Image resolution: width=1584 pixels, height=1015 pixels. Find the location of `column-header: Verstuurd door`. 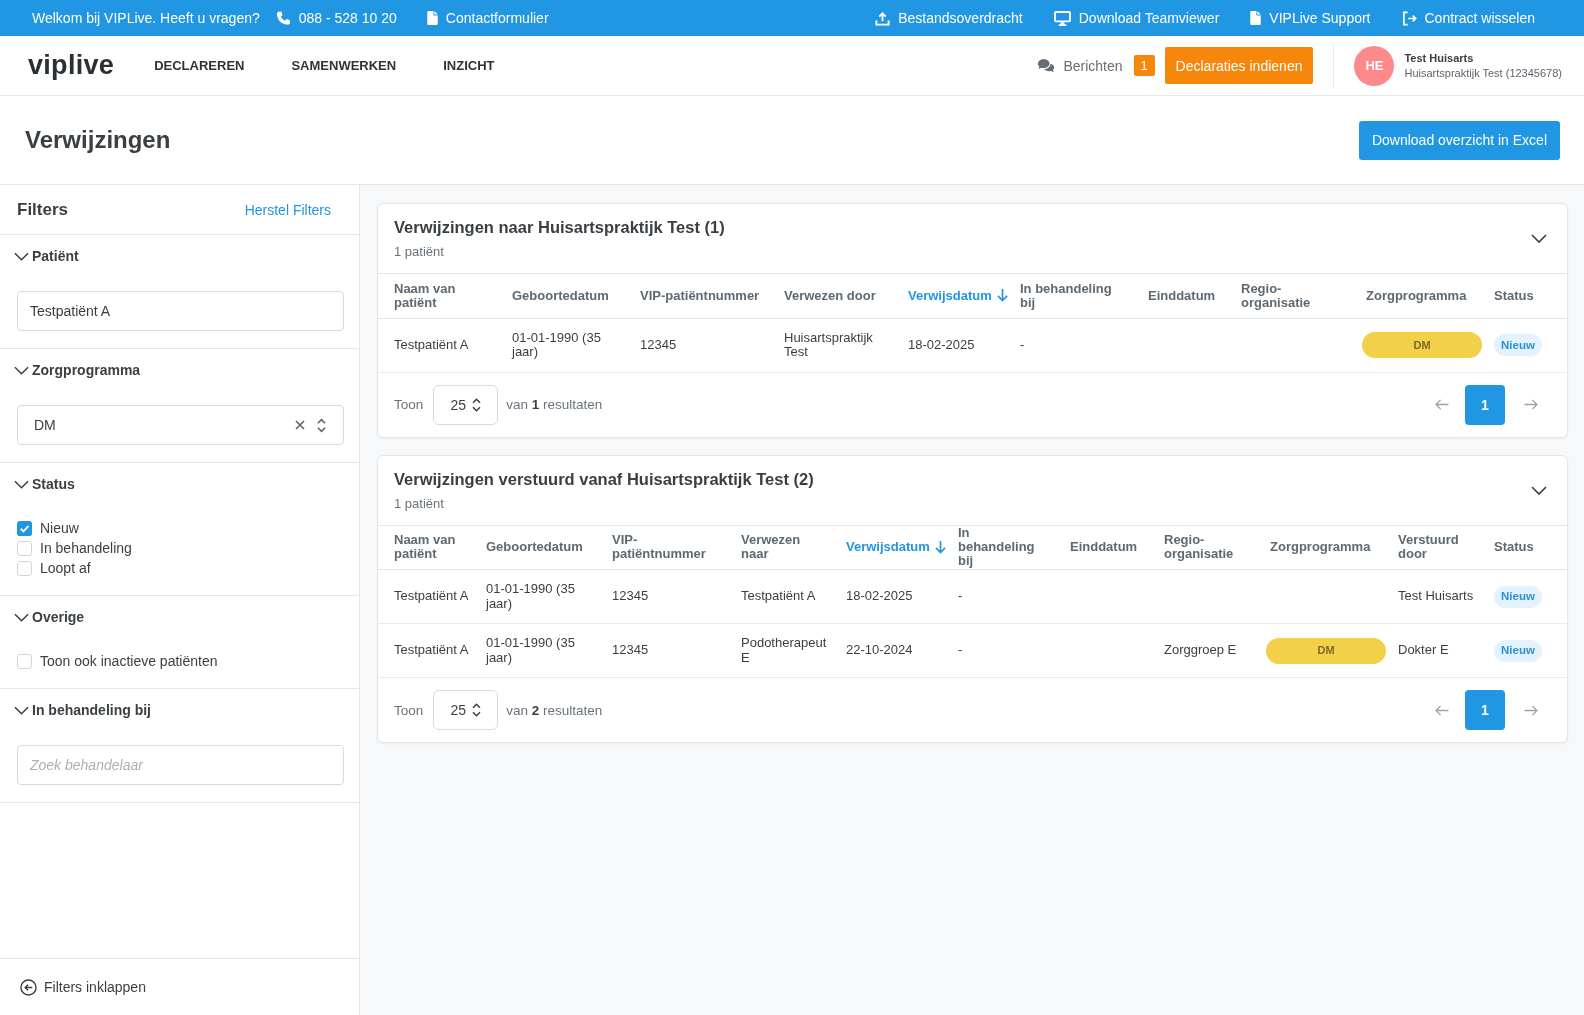

column-header: Verstuurd door is located at coordinates (1434, 547).